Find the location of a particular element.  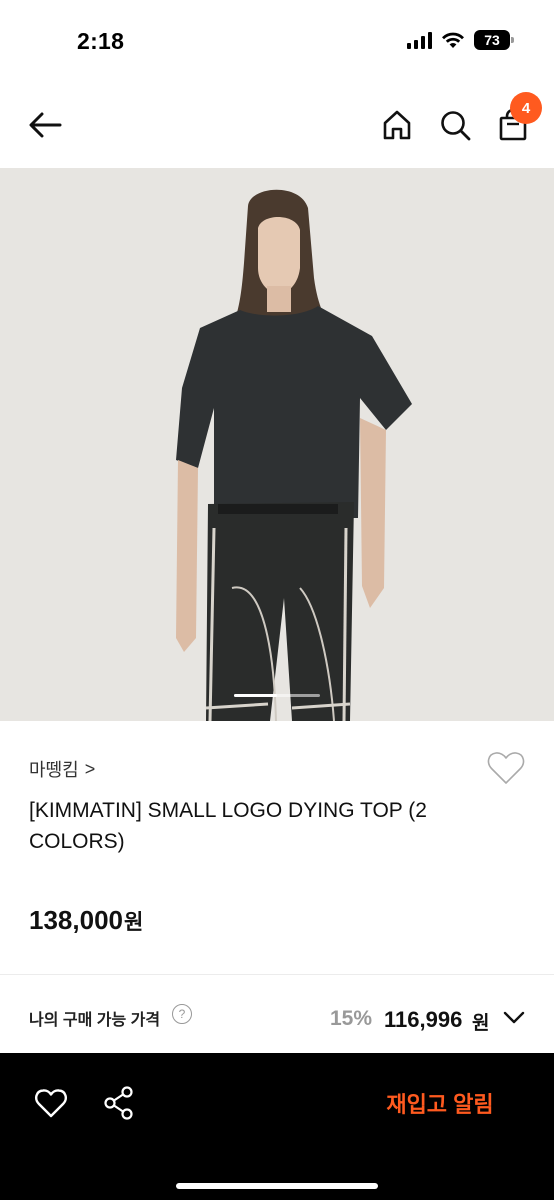

search-button is located at coordinates (455, 125).